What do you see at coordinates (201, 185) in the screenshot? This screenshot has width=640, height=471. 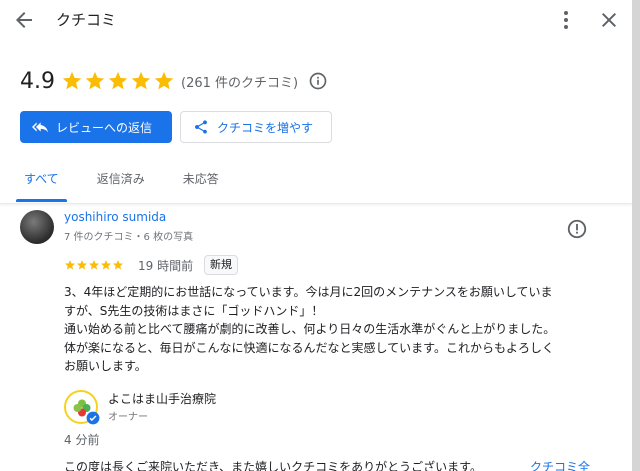 I see `tab-unanswered: 未応答` at bounding box center [201, 185].